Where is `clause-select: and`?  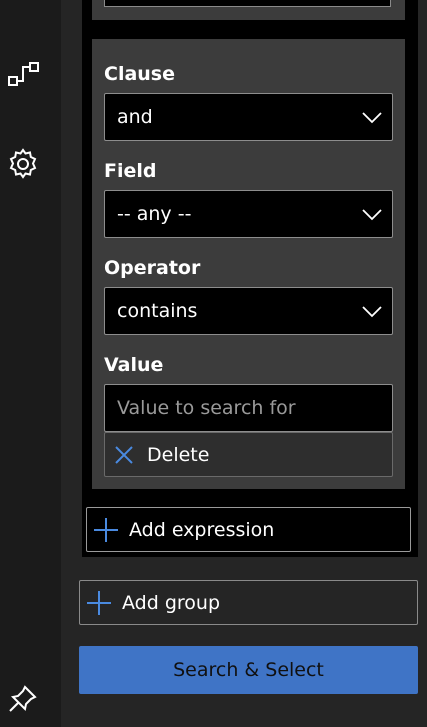 clause-select: and is located at coordinates (248, 117).